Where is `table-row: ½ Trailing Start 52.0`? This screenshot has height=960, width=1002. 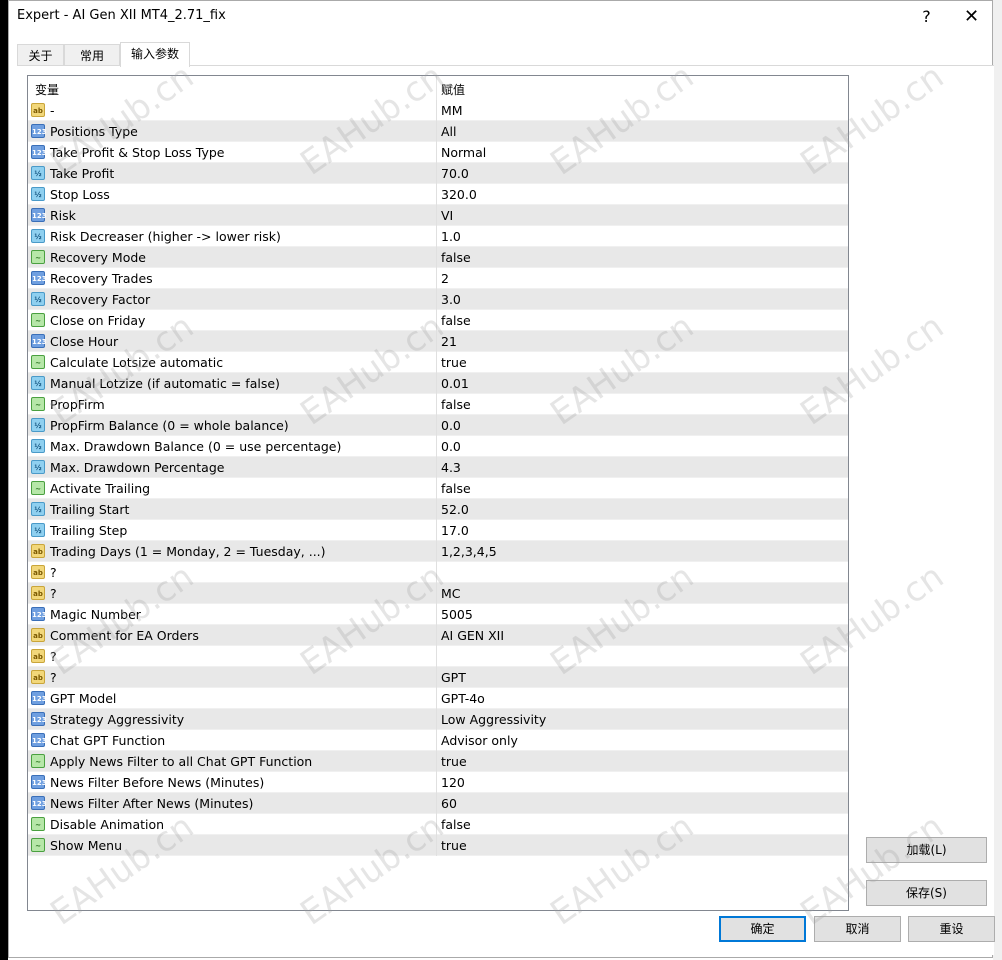 table-row: ½ Trailing Start 52.0 is located at coordinates (438, 509).